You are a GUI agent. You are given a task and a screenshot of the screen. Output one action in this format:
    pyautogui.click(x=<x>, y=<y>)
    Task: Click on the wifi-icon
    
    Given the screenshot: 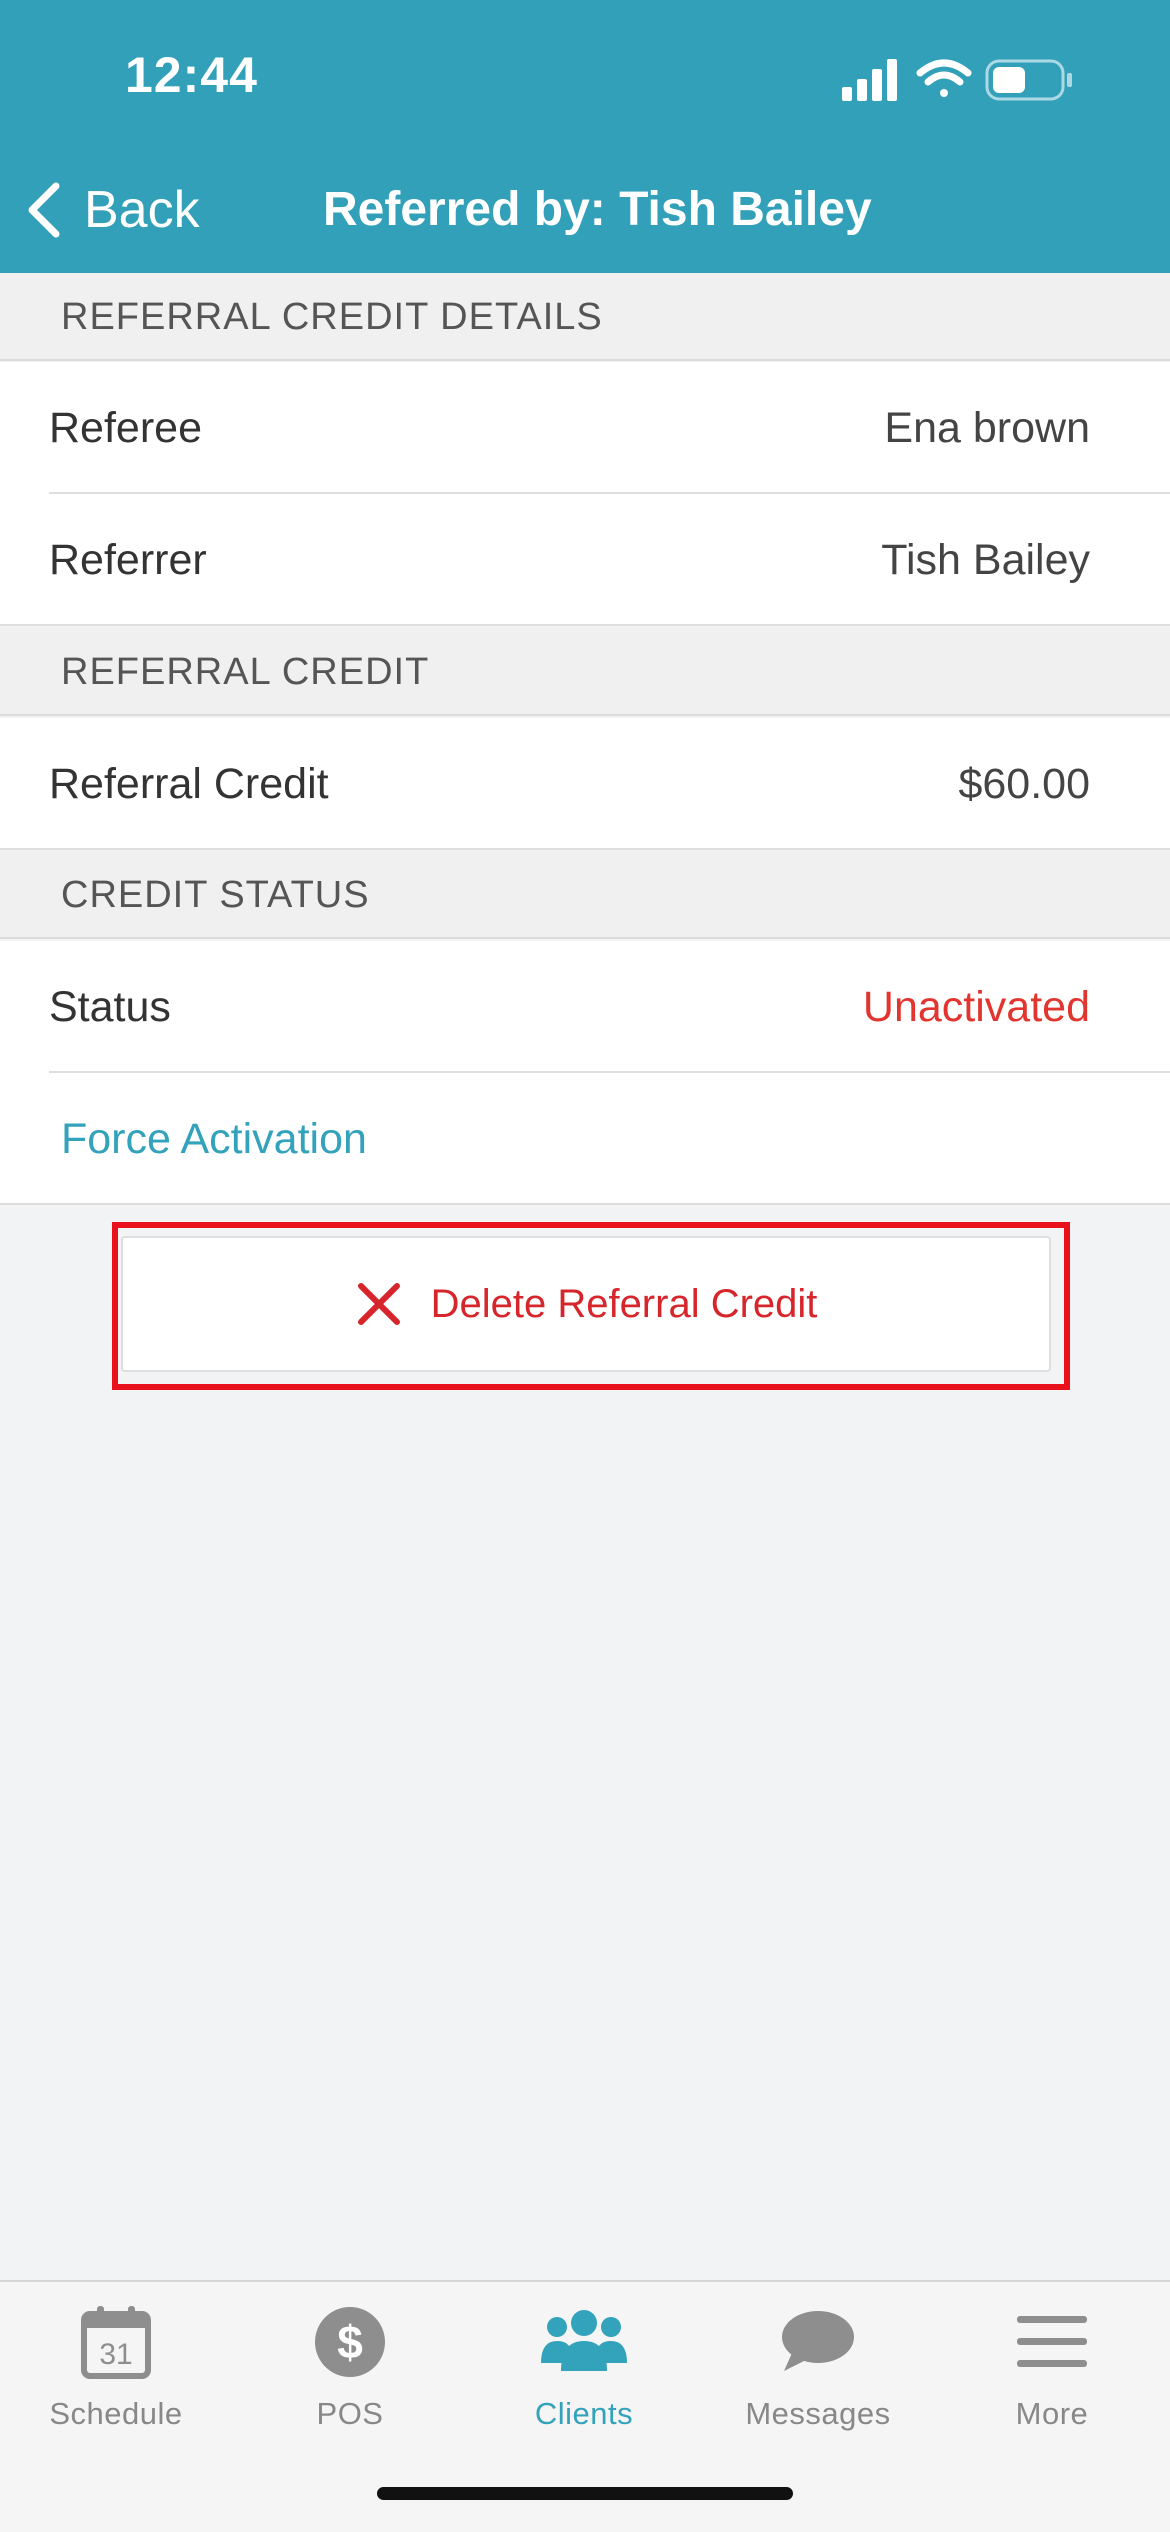 What is the action you would take?
    pyautogui.click(x=944, y=78)
    